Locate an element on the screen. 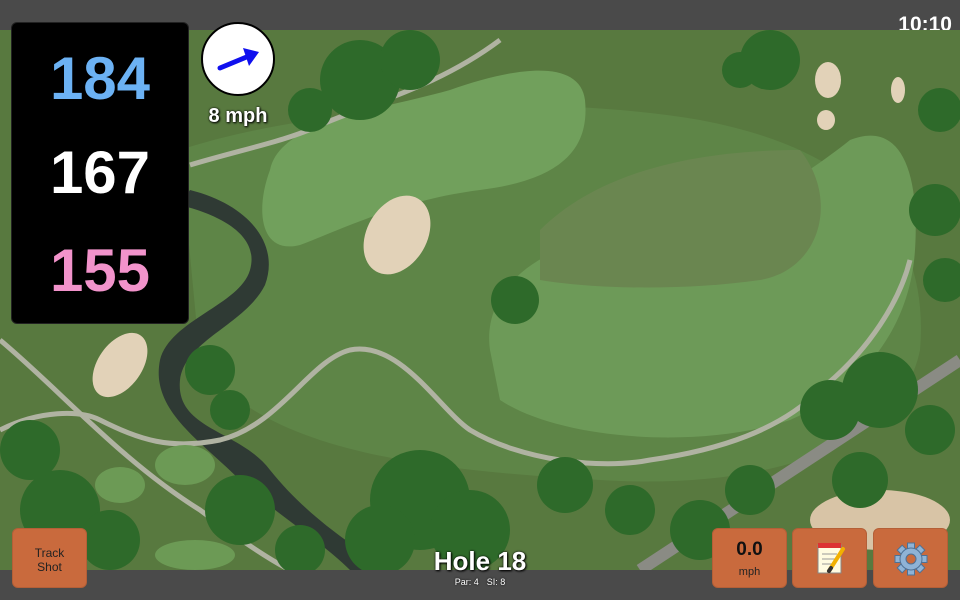  hole-info: Par: 4 SI: 8 is located at coordinates (480, 582).